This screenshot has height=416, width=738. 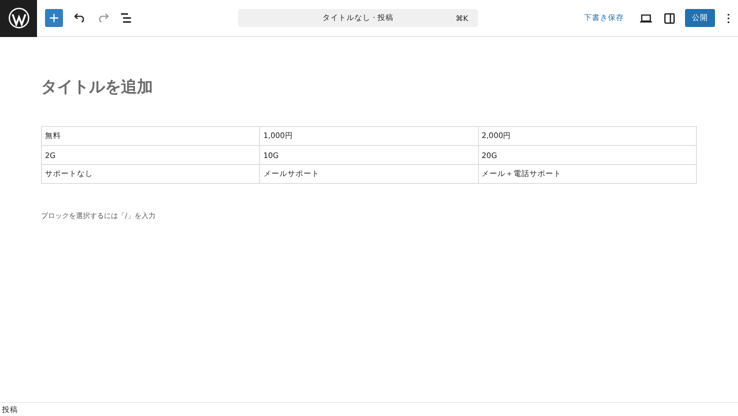 I want to click on undo-icon, so click(x=80, y=18).